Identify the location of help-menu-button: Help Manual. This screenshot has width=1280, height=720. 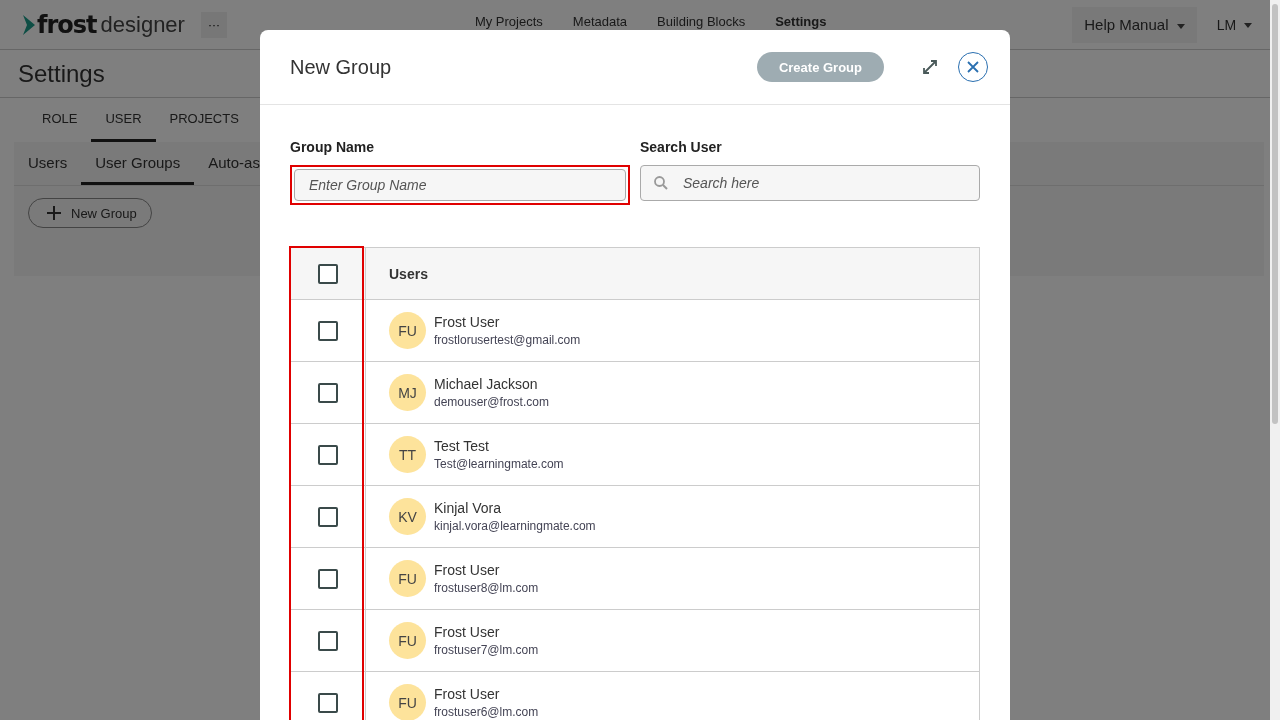
(1134, 24).